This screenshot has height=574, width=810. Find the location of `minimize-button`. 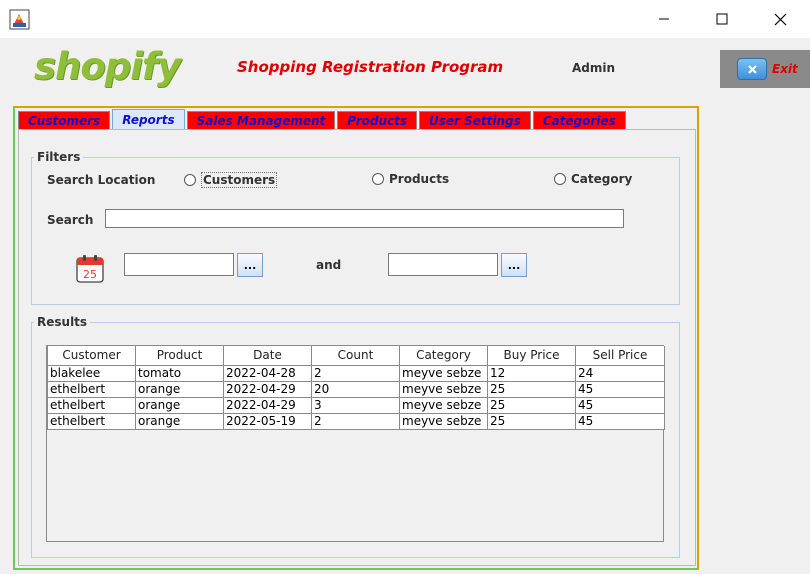

minimize-button is located at coordinates (664, 19).